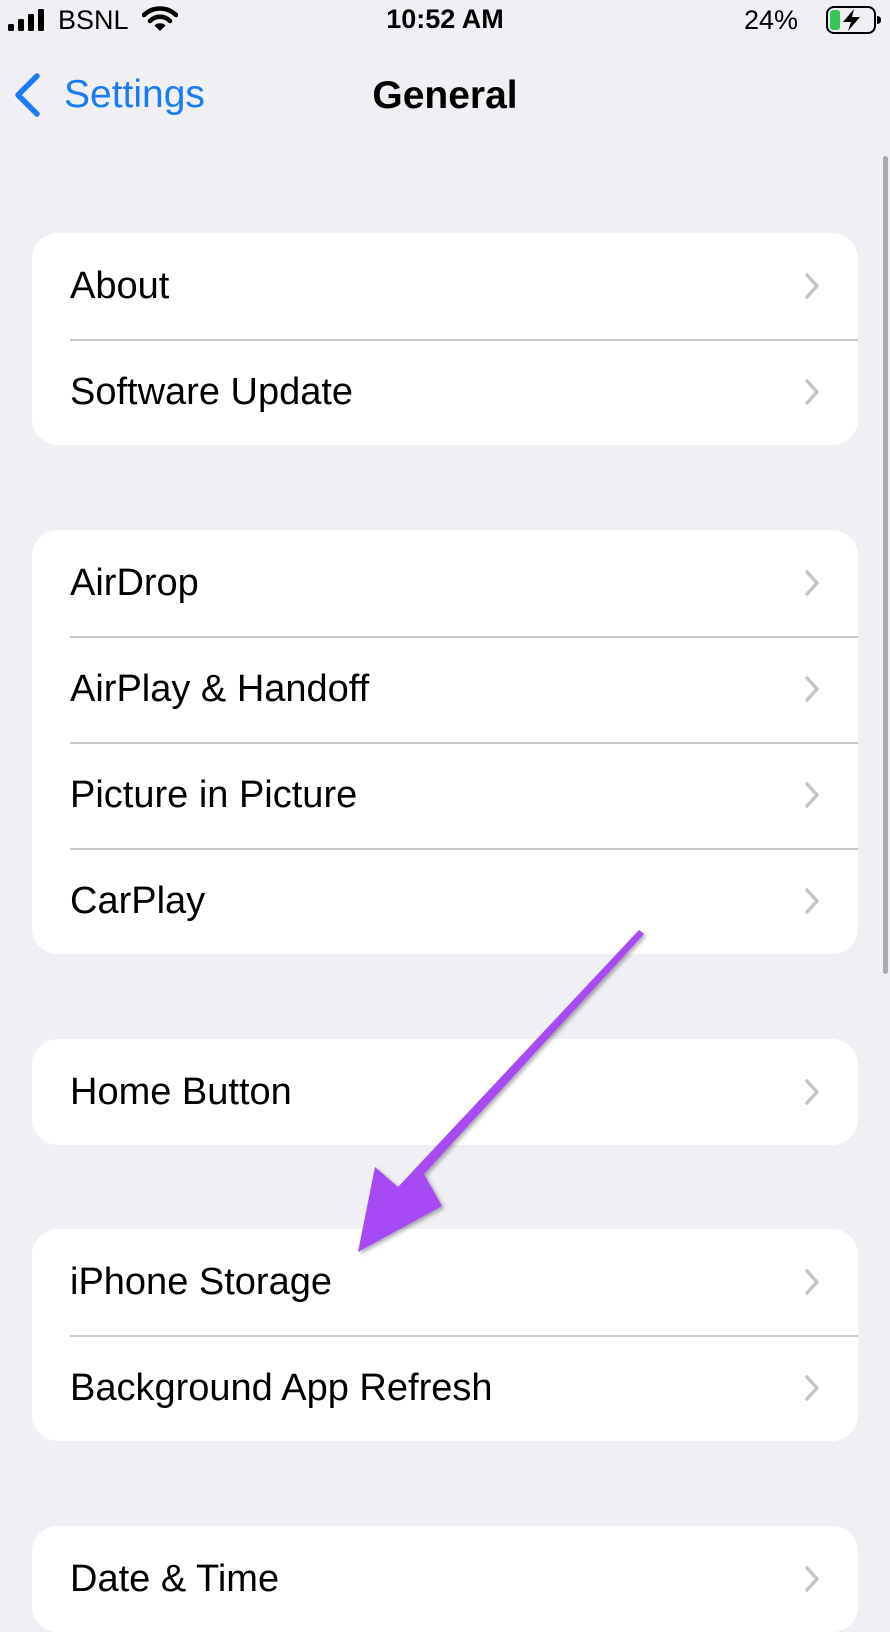 This screenshot has height=1632, width=890. What do you see at coordinates (445, 583) in the screenshot?
I see `row-airdrop: AirDrop` at bounding box center [445, 583].